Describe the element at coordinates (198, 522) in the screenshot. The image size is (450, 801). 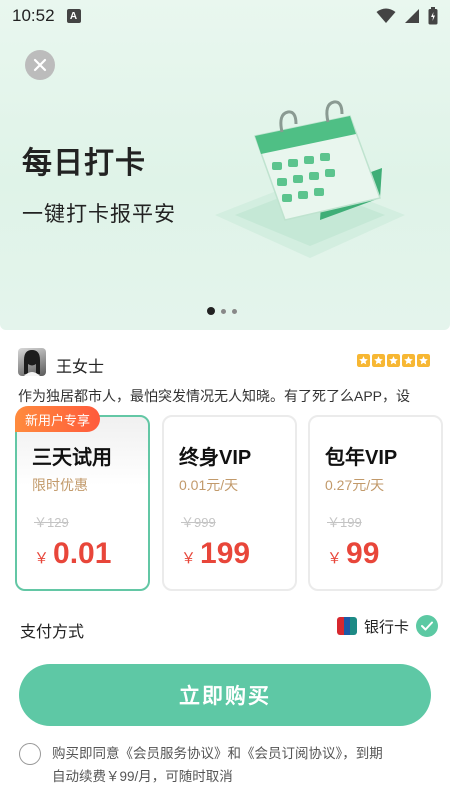
I see `plan-original-price: ￥999` at that location.